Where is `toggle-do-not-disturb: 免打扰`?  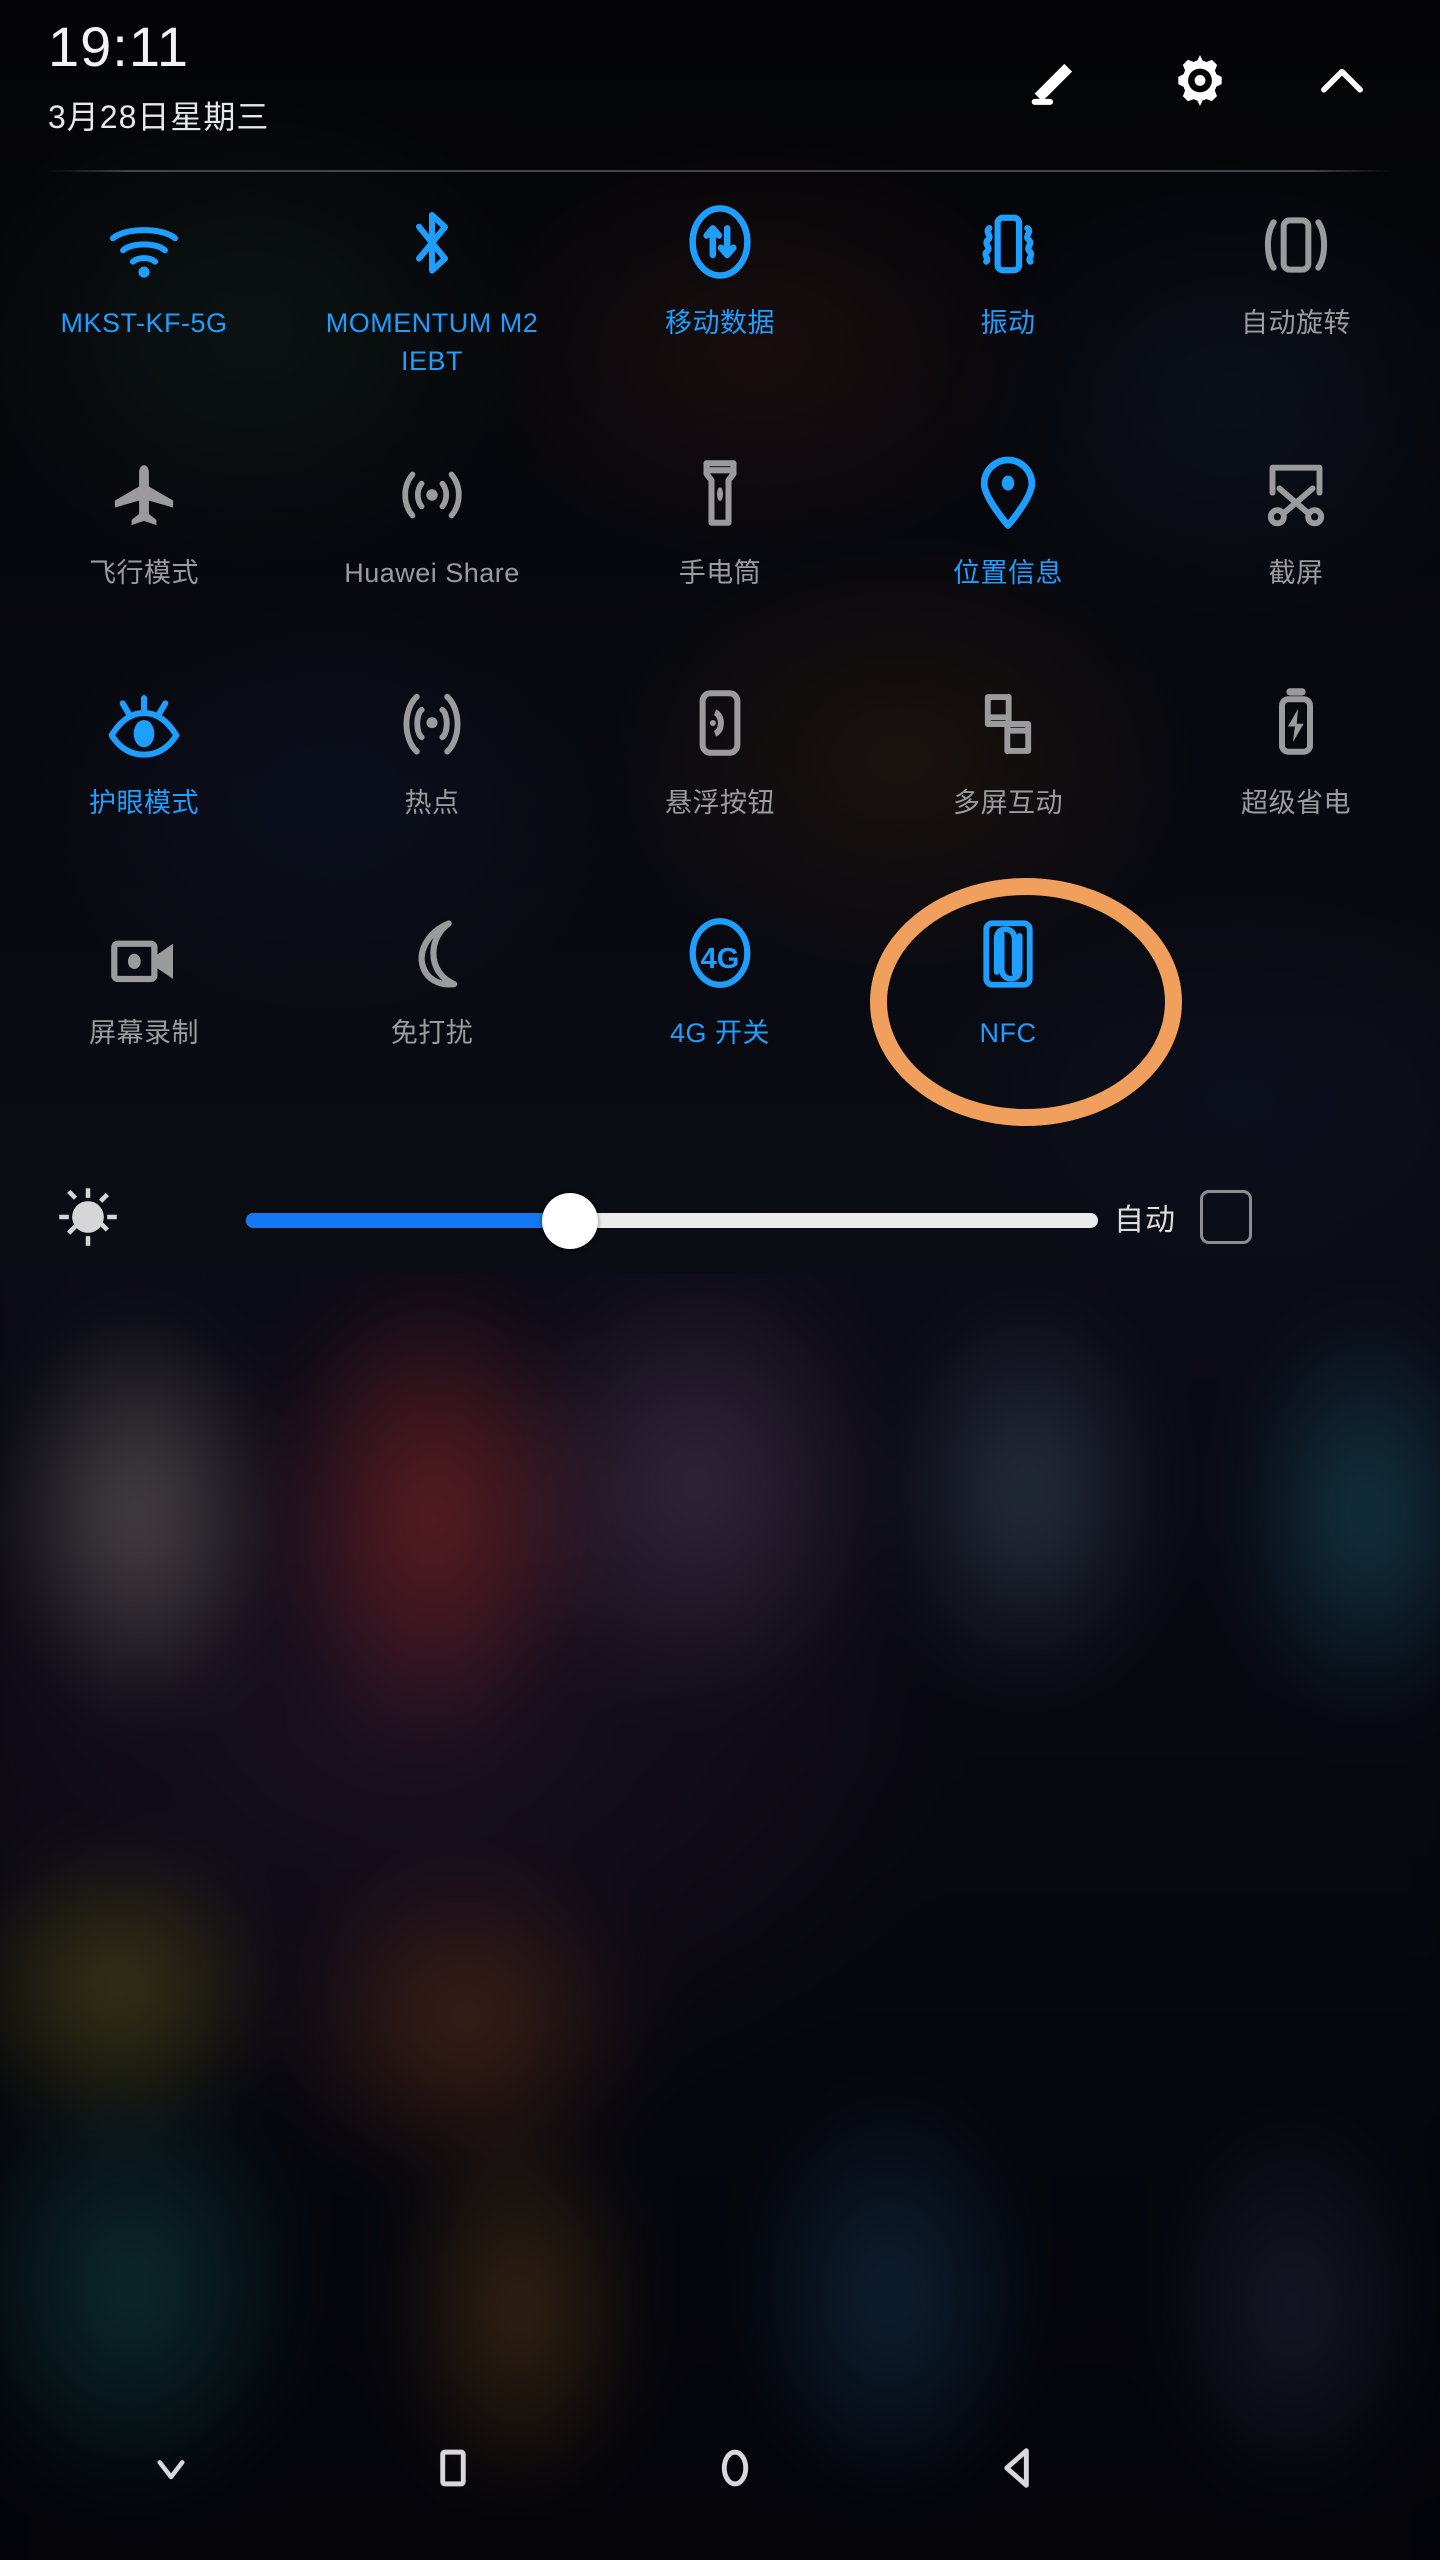
toggle-do-not-disturb: 免打扰 is located at coordinates (432, 1021).